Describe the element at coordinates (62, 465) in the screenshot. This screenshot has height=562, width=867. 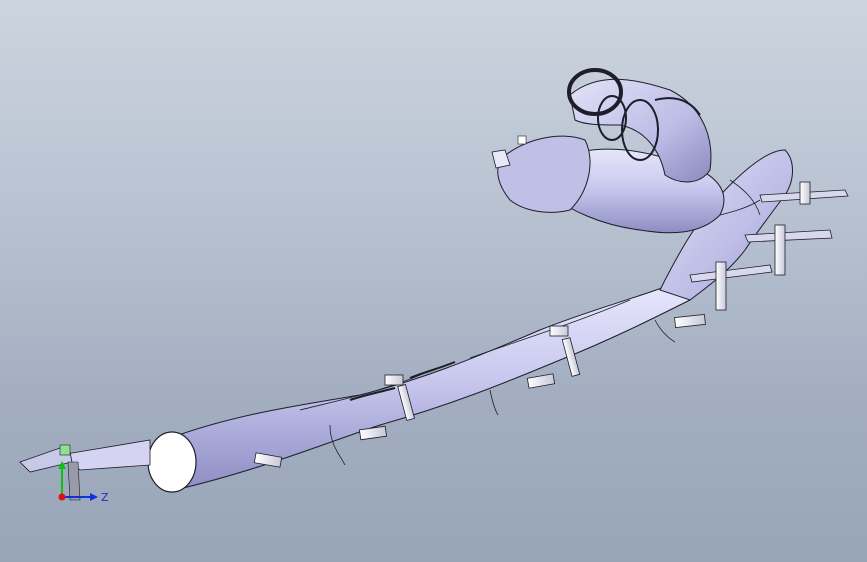
I see `y-axis-arrow` at that location.